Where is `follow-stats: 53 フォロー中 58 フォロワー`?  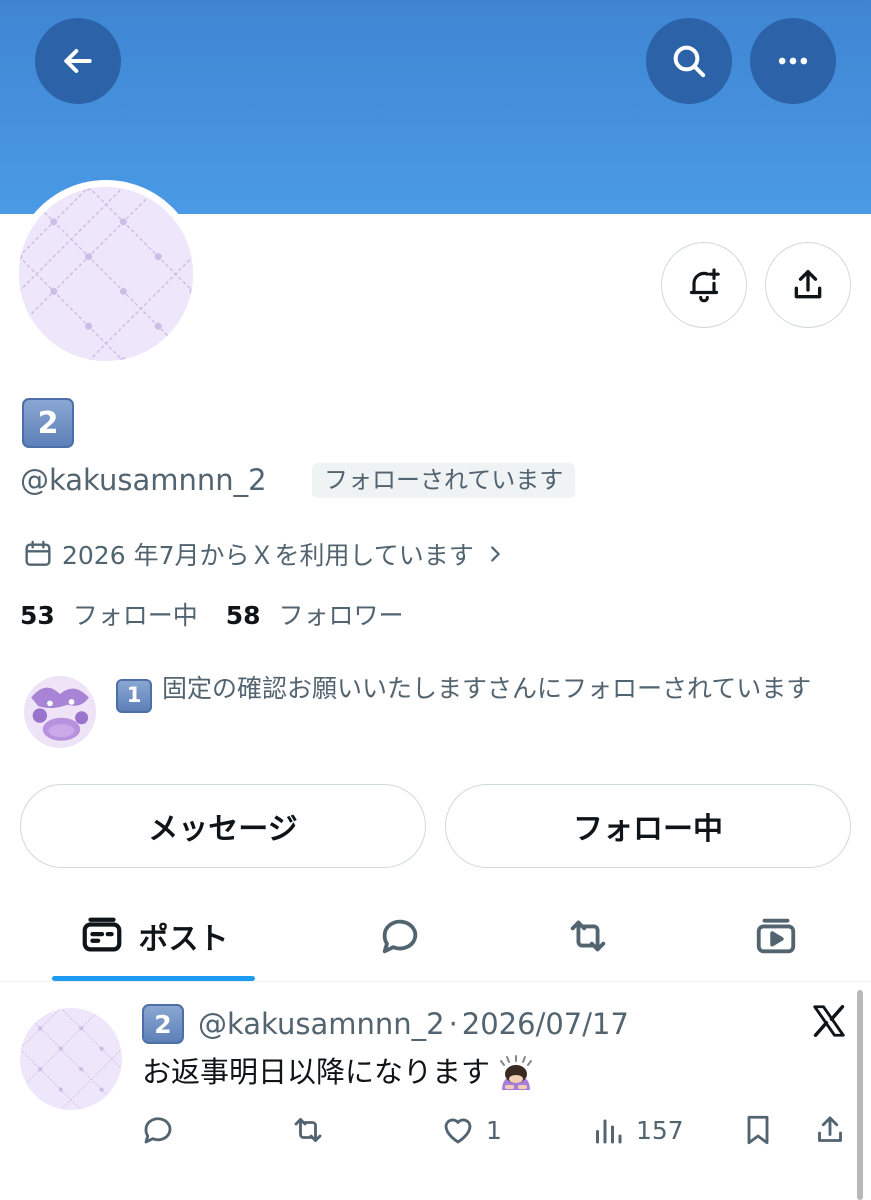 follow-stats: 53 フォロー中 58 フォロワー is located at coordinates (212, 616).